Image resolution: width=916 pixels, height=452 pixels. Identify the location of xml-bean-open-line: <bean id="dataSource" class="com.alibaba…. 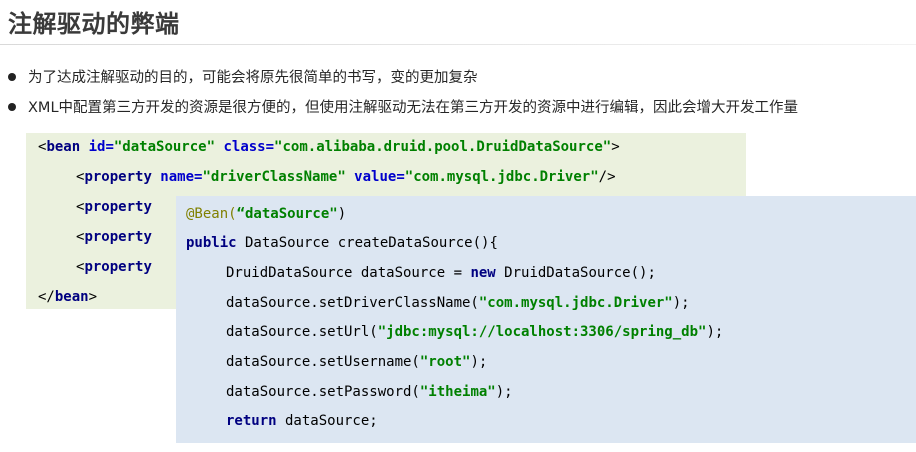
(329, 147).